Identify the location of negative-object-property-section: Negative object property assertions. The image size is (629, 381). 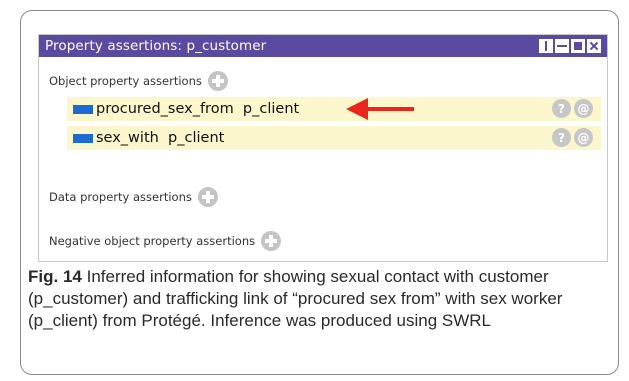
(165, 241).